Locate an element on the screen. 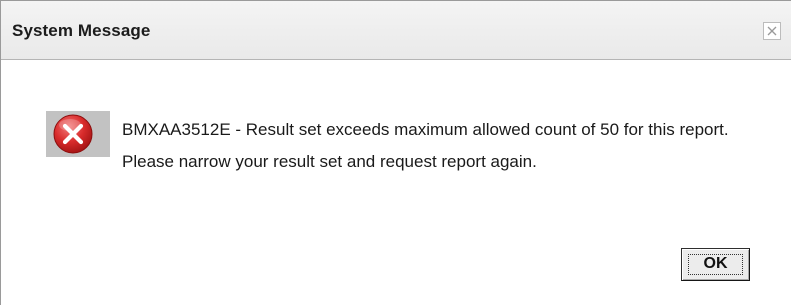  ok-button: OK is located at coordinates (715, 264).